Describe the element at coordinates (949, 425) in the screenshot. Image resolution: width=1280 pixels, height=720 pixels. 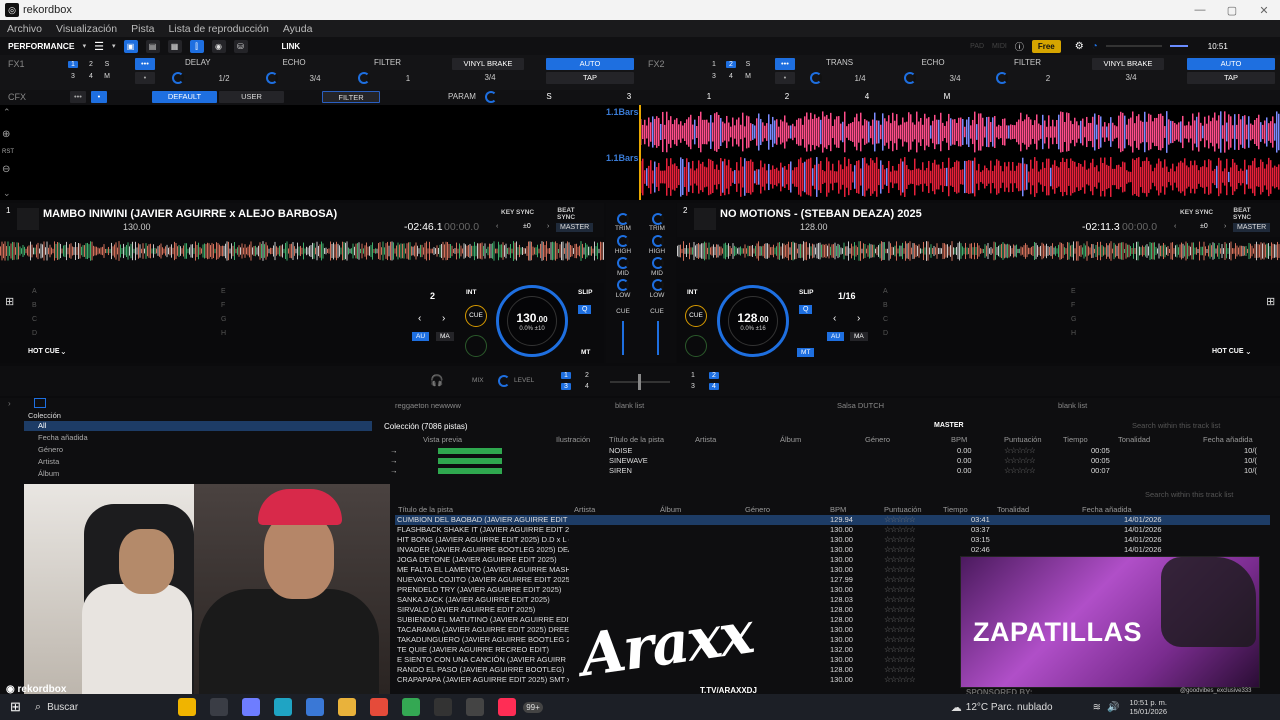
I see `master-select: MASTER` at that location.